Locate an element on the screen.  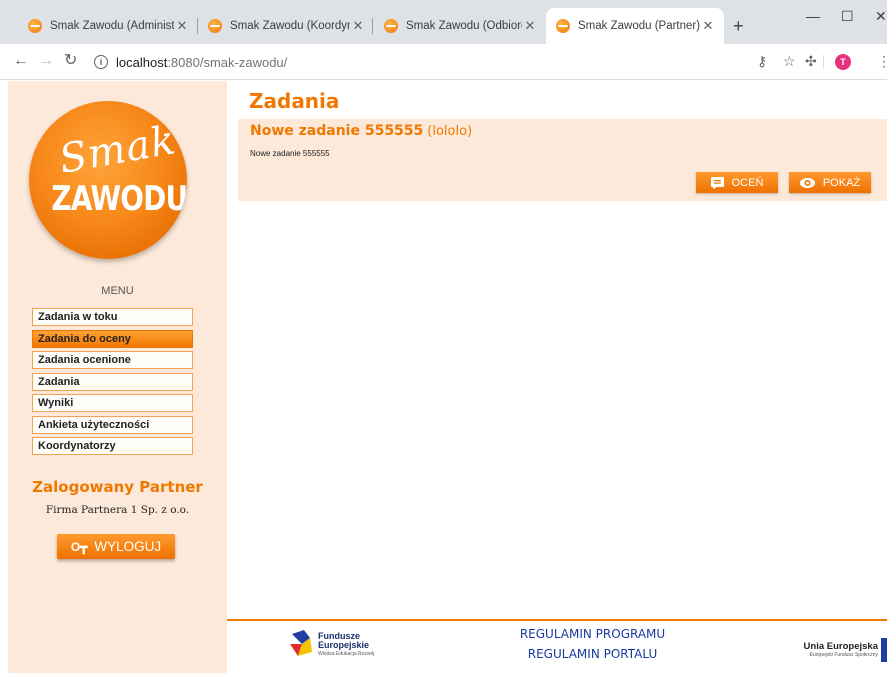
task-title: Nowe zadanie 555555 (lololo) is located at coordinates (361, 131).